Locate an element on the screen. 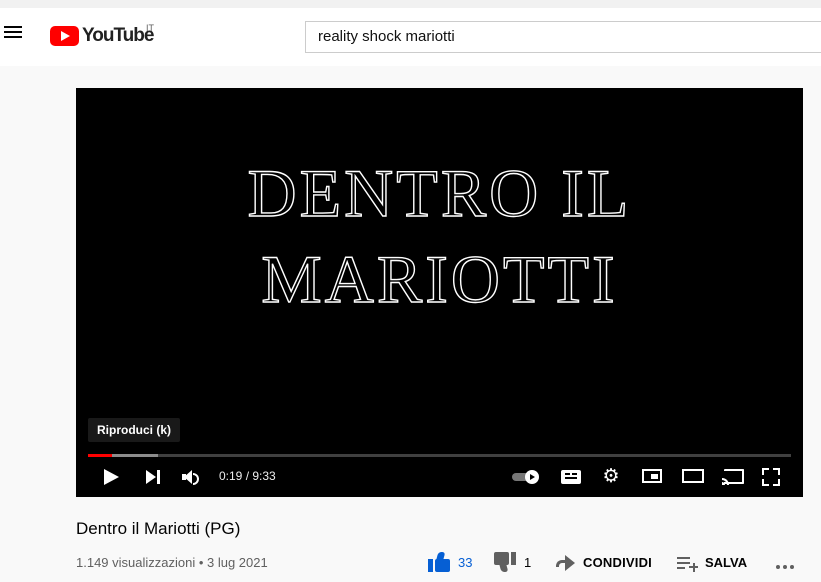 The width and height of the screenshot is (821, 582). video-title: Dentro il Mariotti (PG) is located at coordinates (158, 528).